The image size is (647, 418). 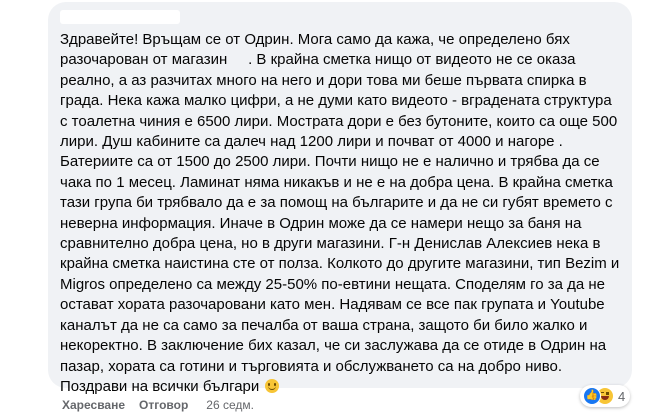 What do you see at coordinates (605, 396) in the screenshot?
I see `reactions-summary: 👍 4` at bounding box center [605, 396].